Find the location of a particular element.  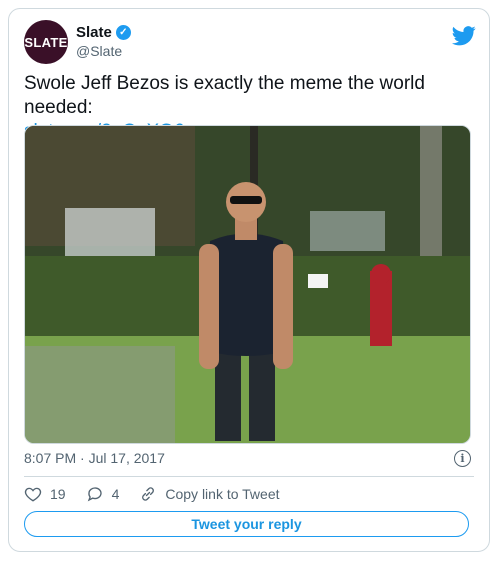

verified-badge-icon: ✓ is located at coordinates (123, 32).